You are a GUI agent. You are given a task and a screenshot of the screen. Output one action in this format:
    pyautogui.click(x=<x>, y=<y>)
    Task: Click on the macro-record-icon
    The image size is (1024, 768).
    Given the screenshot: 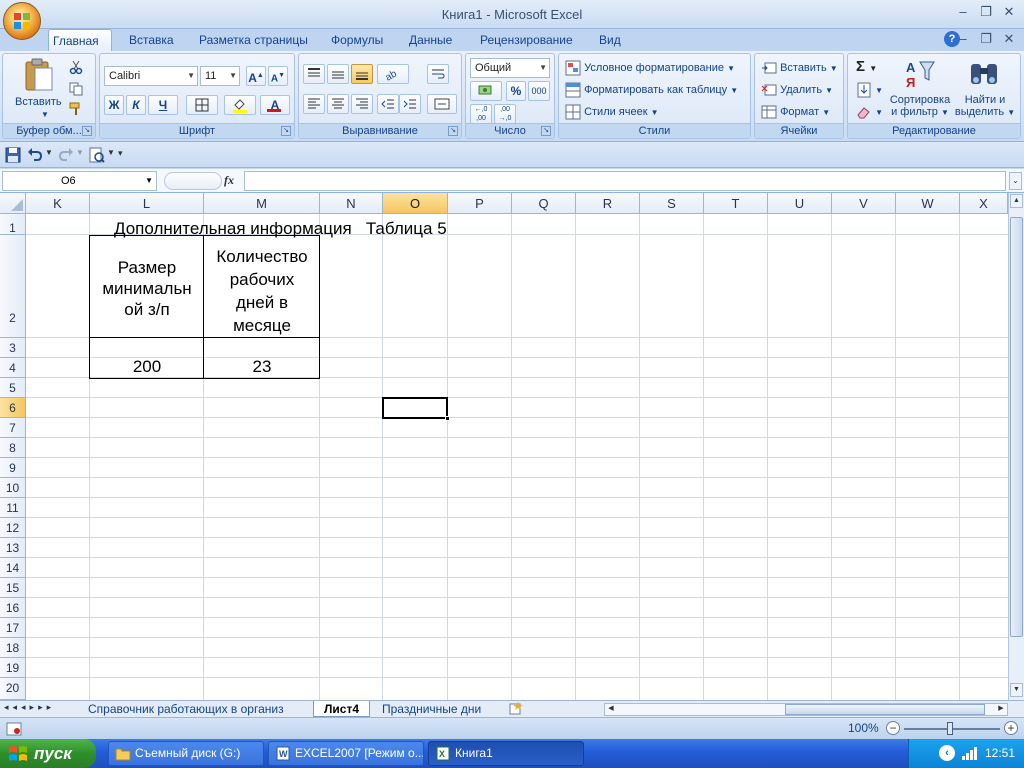 What is the action you would take?
    pyautogui.click(x=14, y=729)
    